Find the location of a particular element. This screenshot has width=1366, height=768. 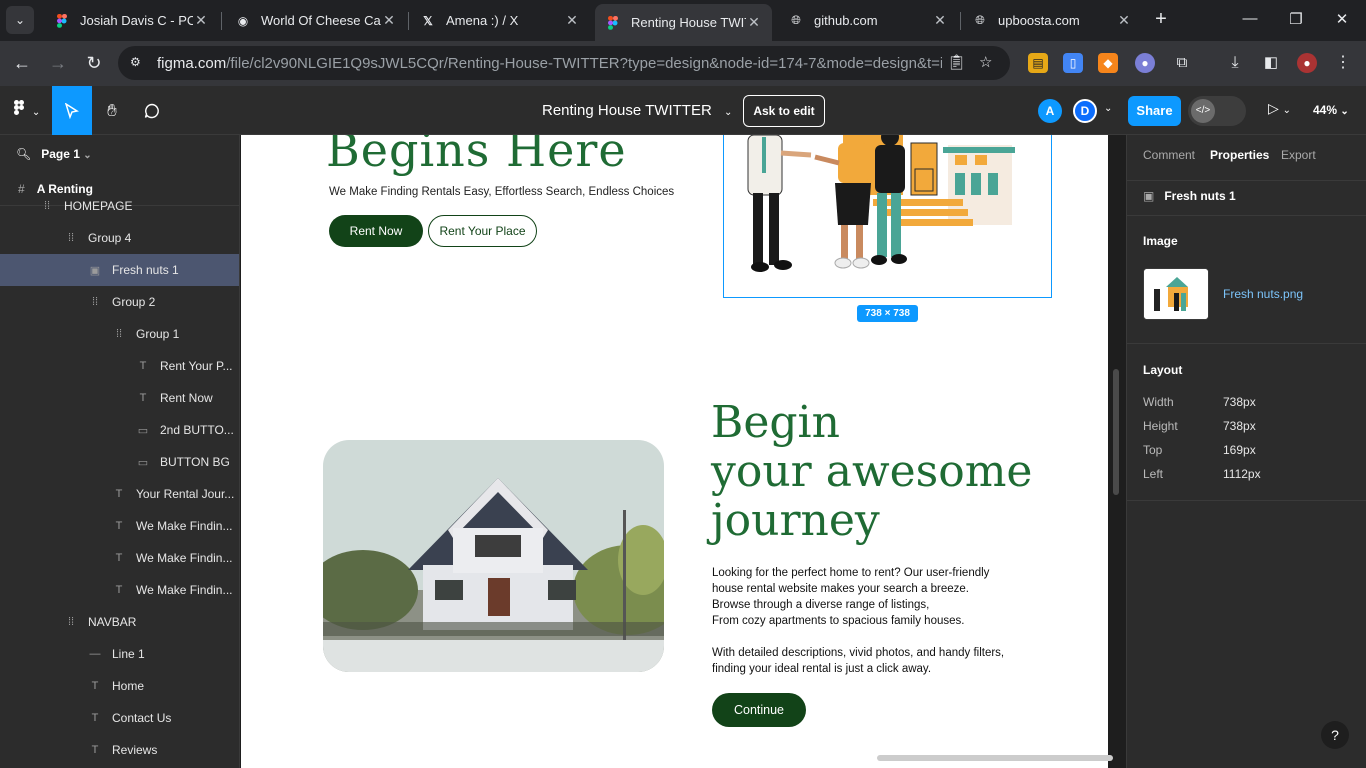

tab-properties: Properties is located at coordinates (1239, 155).